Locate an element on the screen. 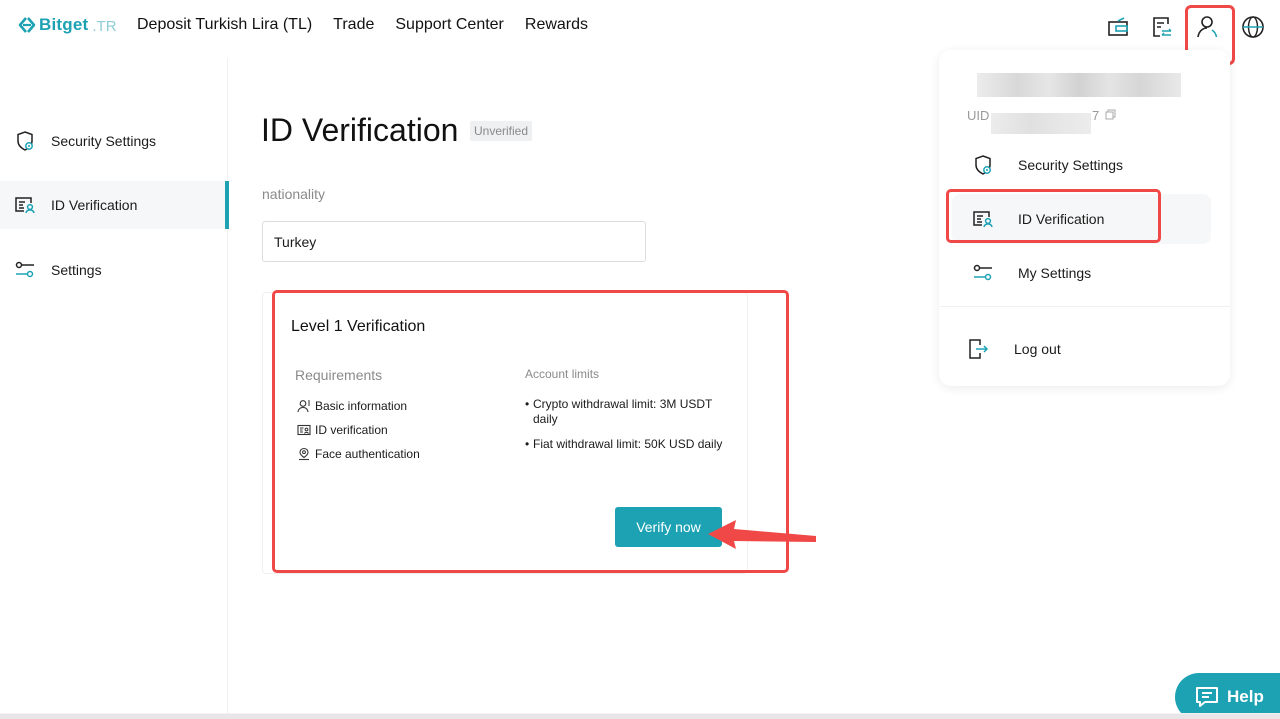 The height and width of the screenshot is (719, 1280). blurred-uid is located at coordinates (1041, 123).